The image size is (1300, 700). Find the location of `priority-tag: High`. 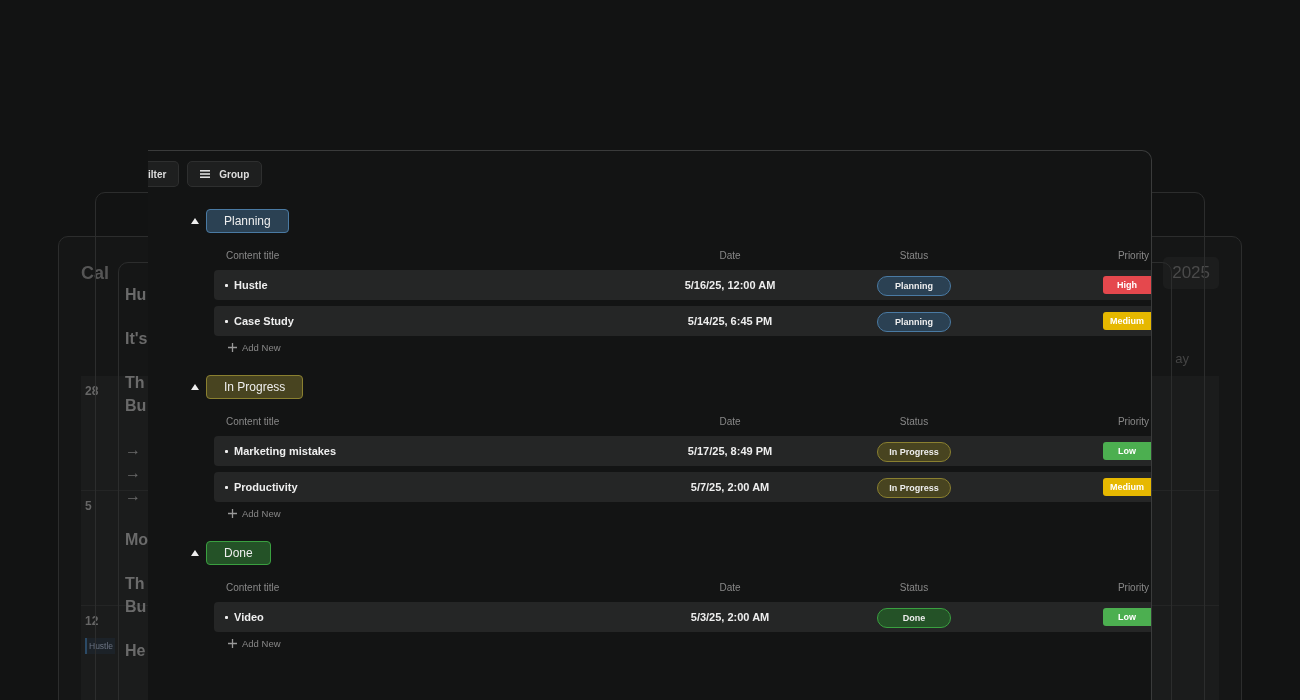

priority-tag: High is located at coordinates (1127, 285).